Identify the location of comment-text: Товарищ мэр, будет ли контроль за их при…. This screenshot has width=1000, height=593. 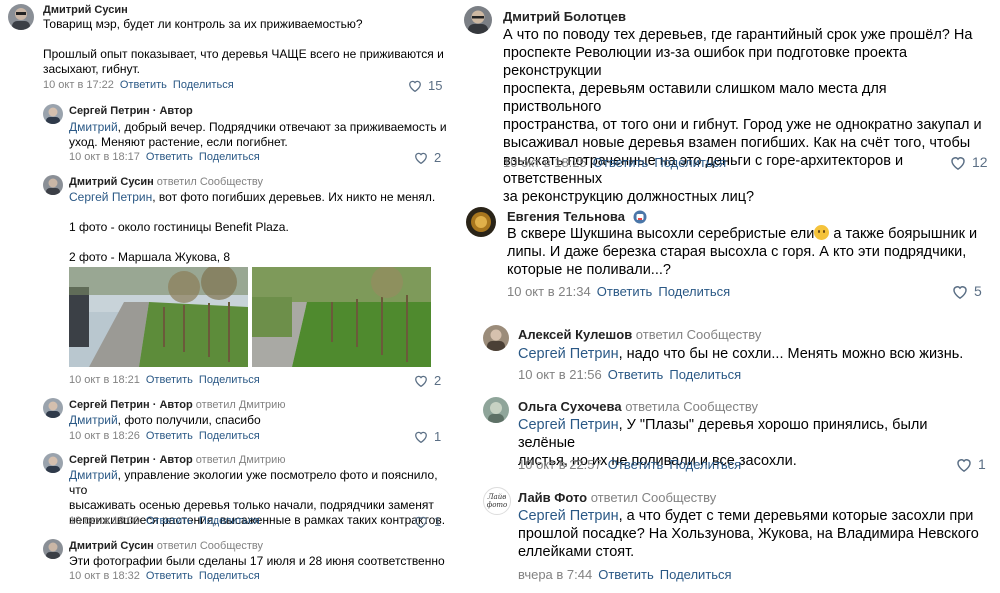
(243, 46).